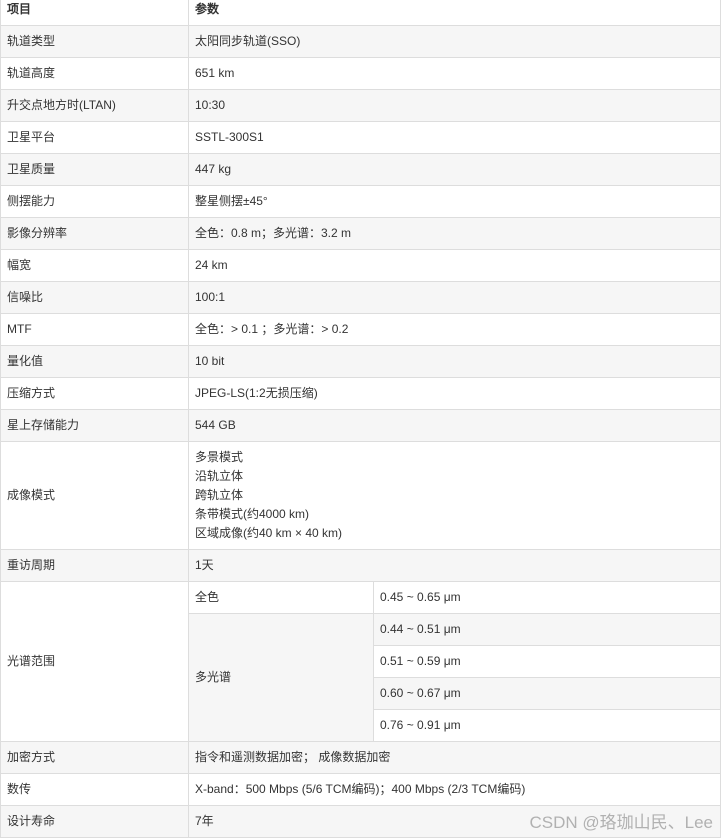 Image resolution: width=721 pixels, height=839 pixels. Describe the element at coordinates (454, 757) in the screenshot. I see `row-value: 指令和遥测数据加密； 成像数据加密` at that location.